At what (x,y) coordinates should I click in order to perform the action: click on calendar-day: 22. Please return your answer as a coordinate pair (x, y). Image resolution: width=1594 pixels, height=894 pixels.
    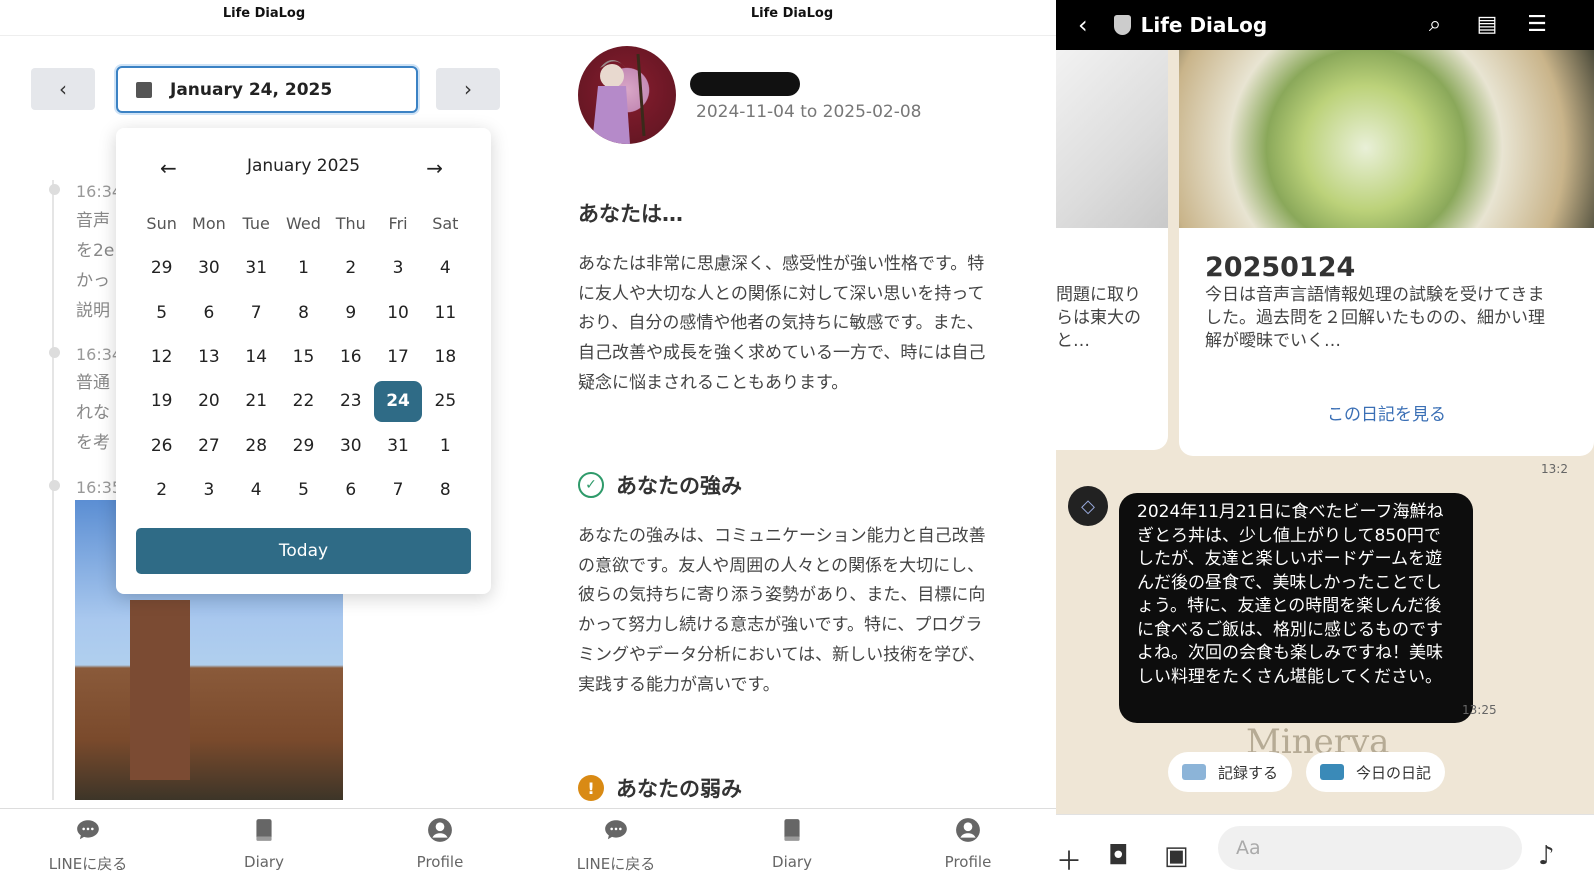
    Looking at the image, I should click on (303, 401).